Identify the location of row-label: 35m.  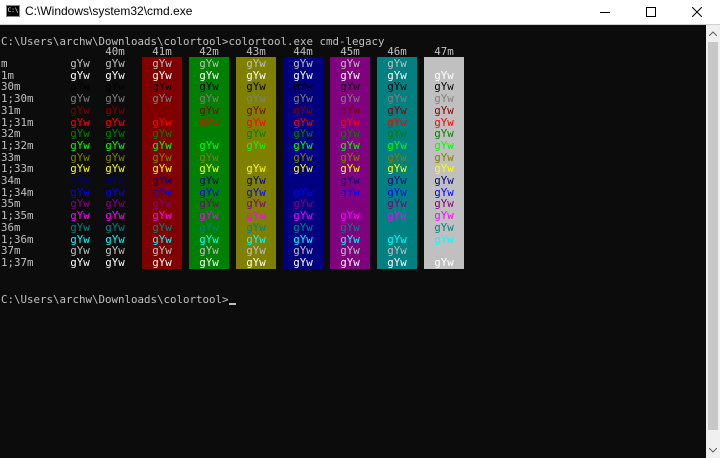
(11, 204).